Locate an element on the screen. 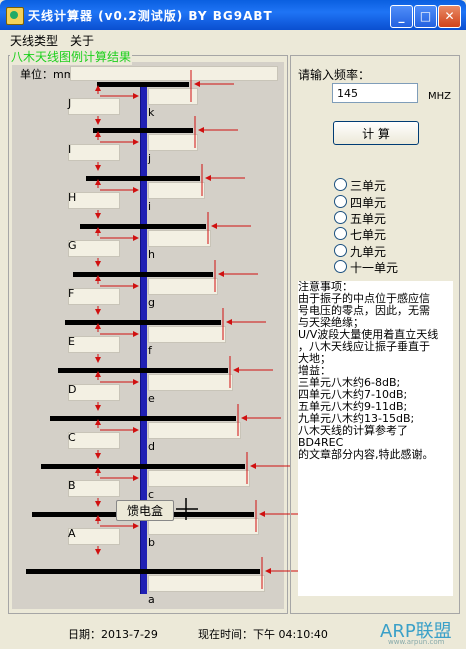 This screenshot has width=466, height=649. frequency-unit: MHZ is located at coordinates (439, 96).